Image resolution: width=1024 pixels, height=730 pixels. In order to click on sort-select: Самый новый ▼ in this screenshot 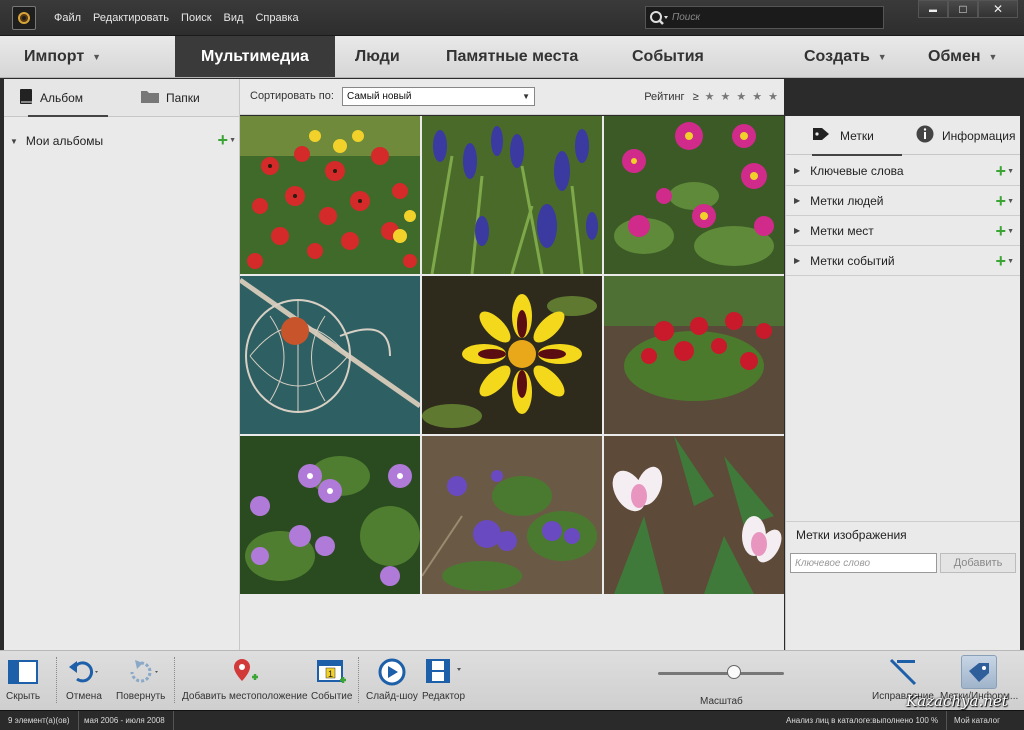, I will do `click(438, 96)`.